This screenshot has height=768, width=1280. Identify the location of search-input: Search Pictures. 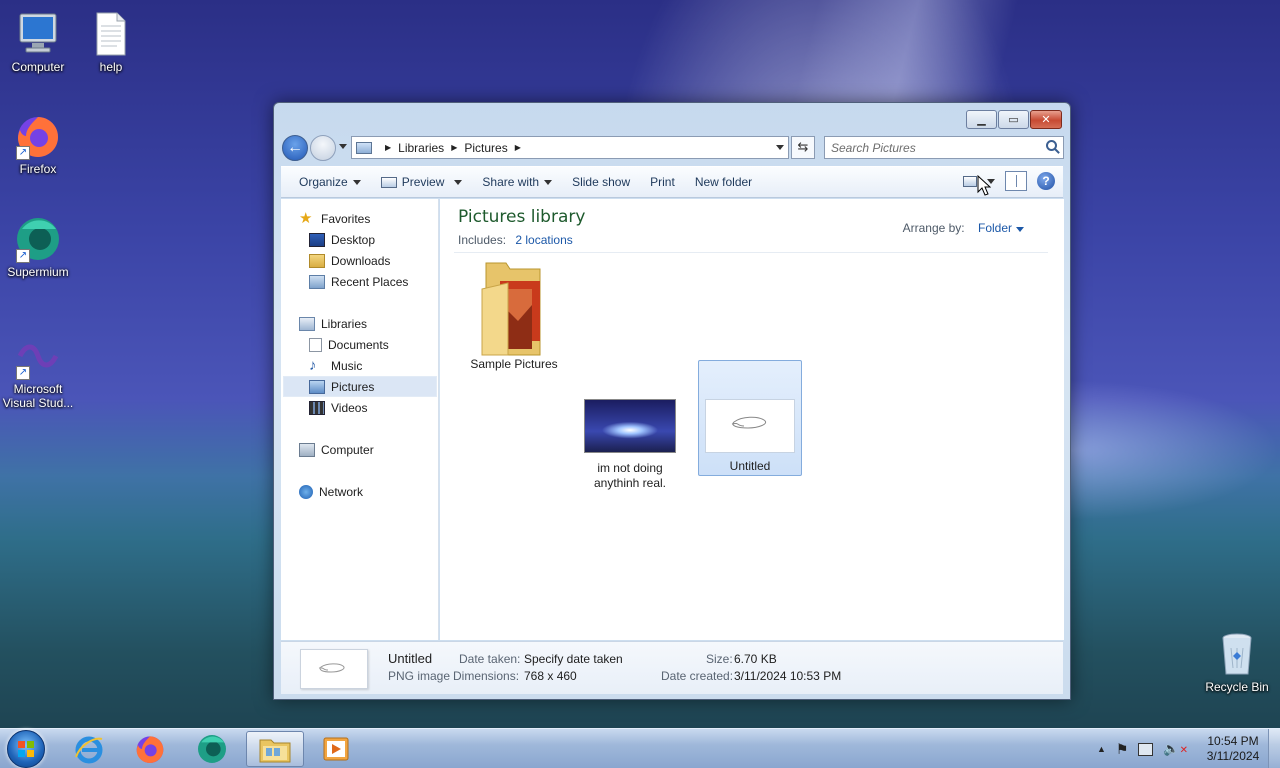
(944, 147).